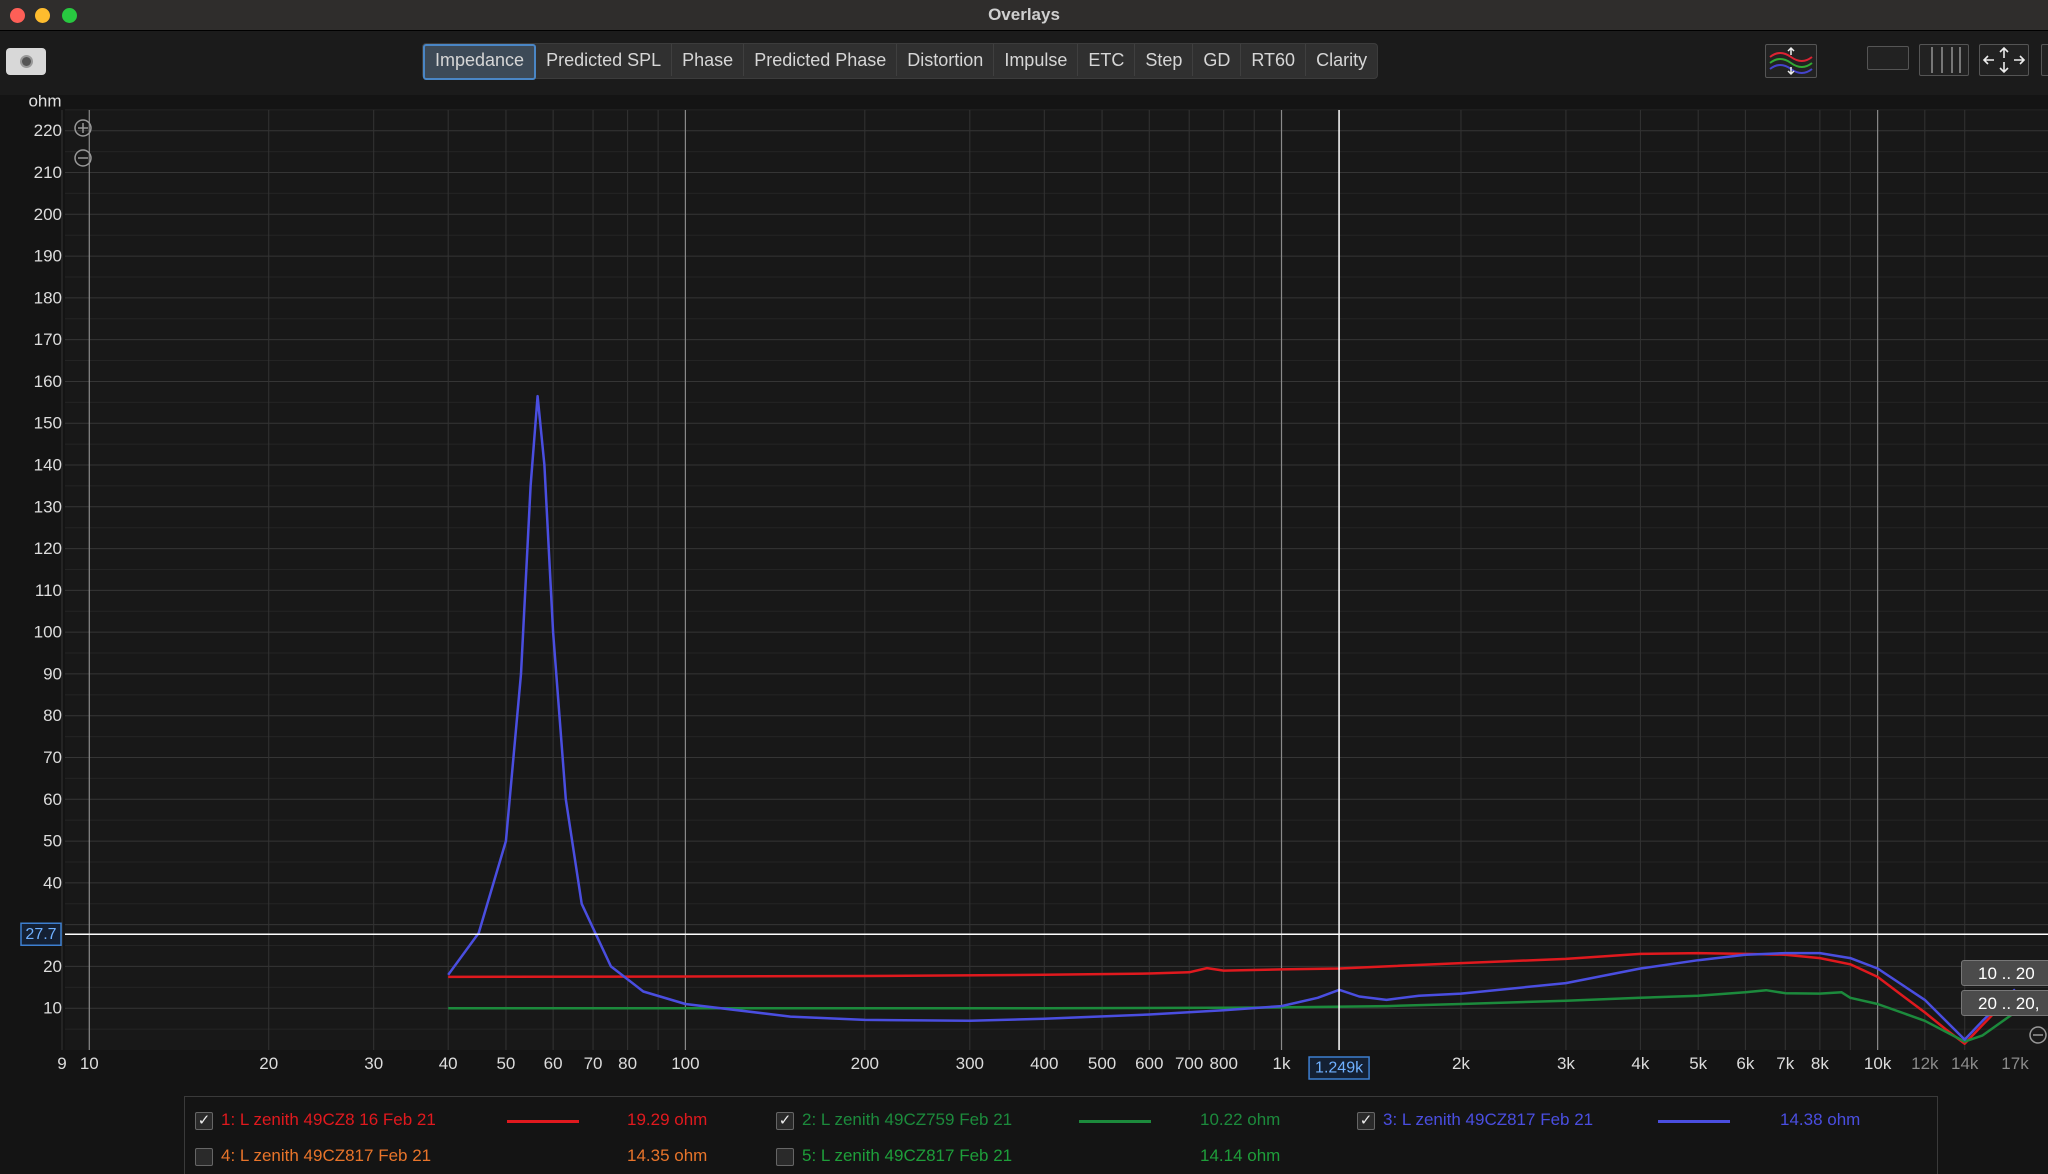 This screenshot has width=2048, height=1174. Describe the element at coordinates (1217, 60) in the screenshot. I see `tab-gd: GD` at that location.